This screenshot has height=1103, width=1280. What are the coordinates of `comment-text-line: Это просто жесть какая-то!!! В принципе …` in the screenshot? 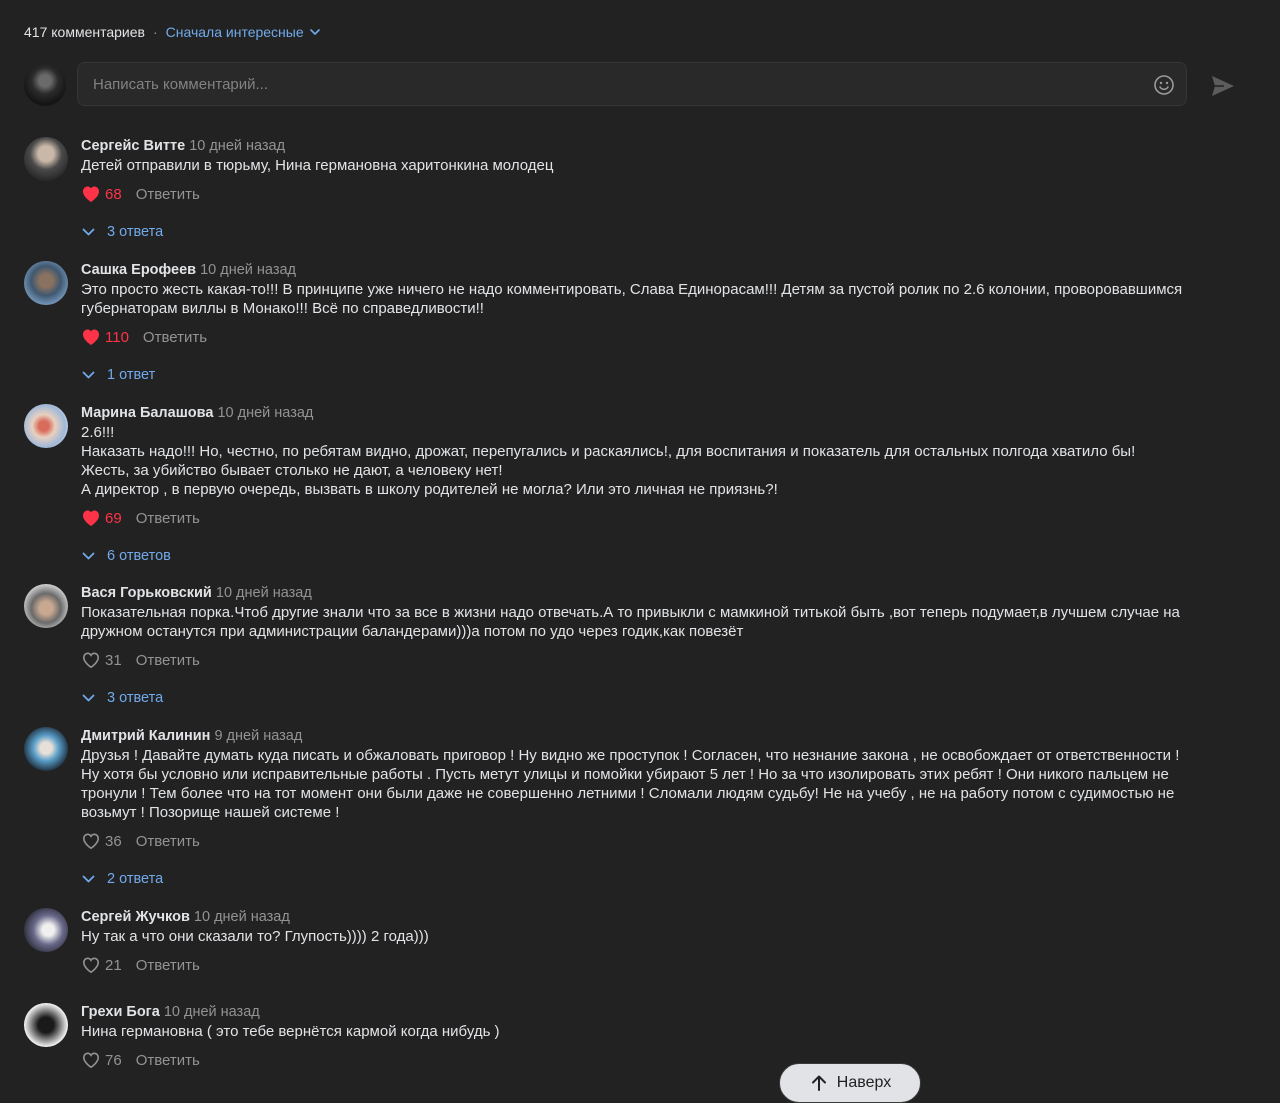 It's located at (632, 289).